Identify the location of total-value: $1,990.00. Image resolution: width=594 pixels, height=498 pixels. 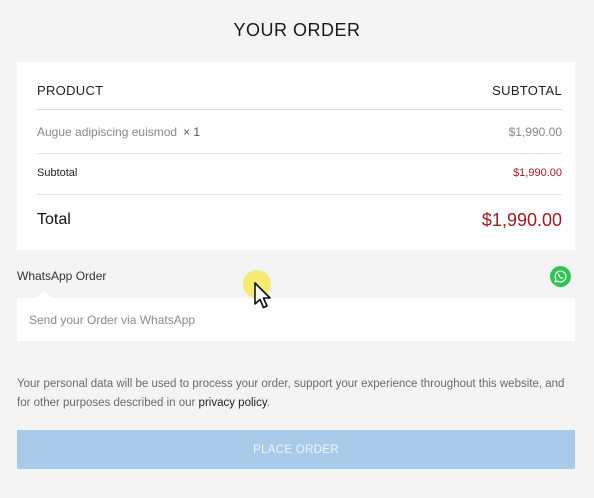
(521, 219).